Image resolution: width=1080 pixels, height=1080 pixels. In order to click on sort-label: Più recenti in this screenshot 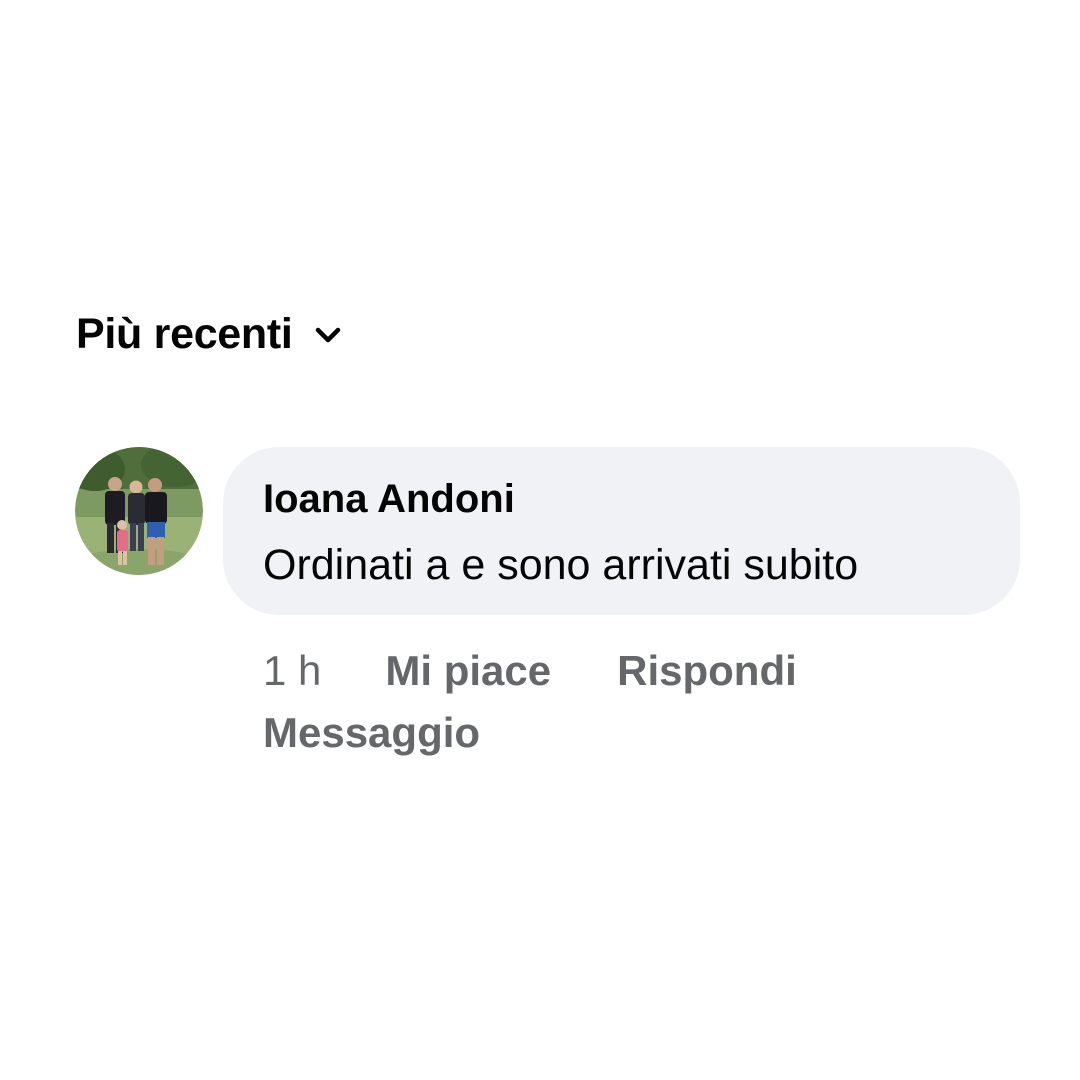, I will do `click(184, 334)`.